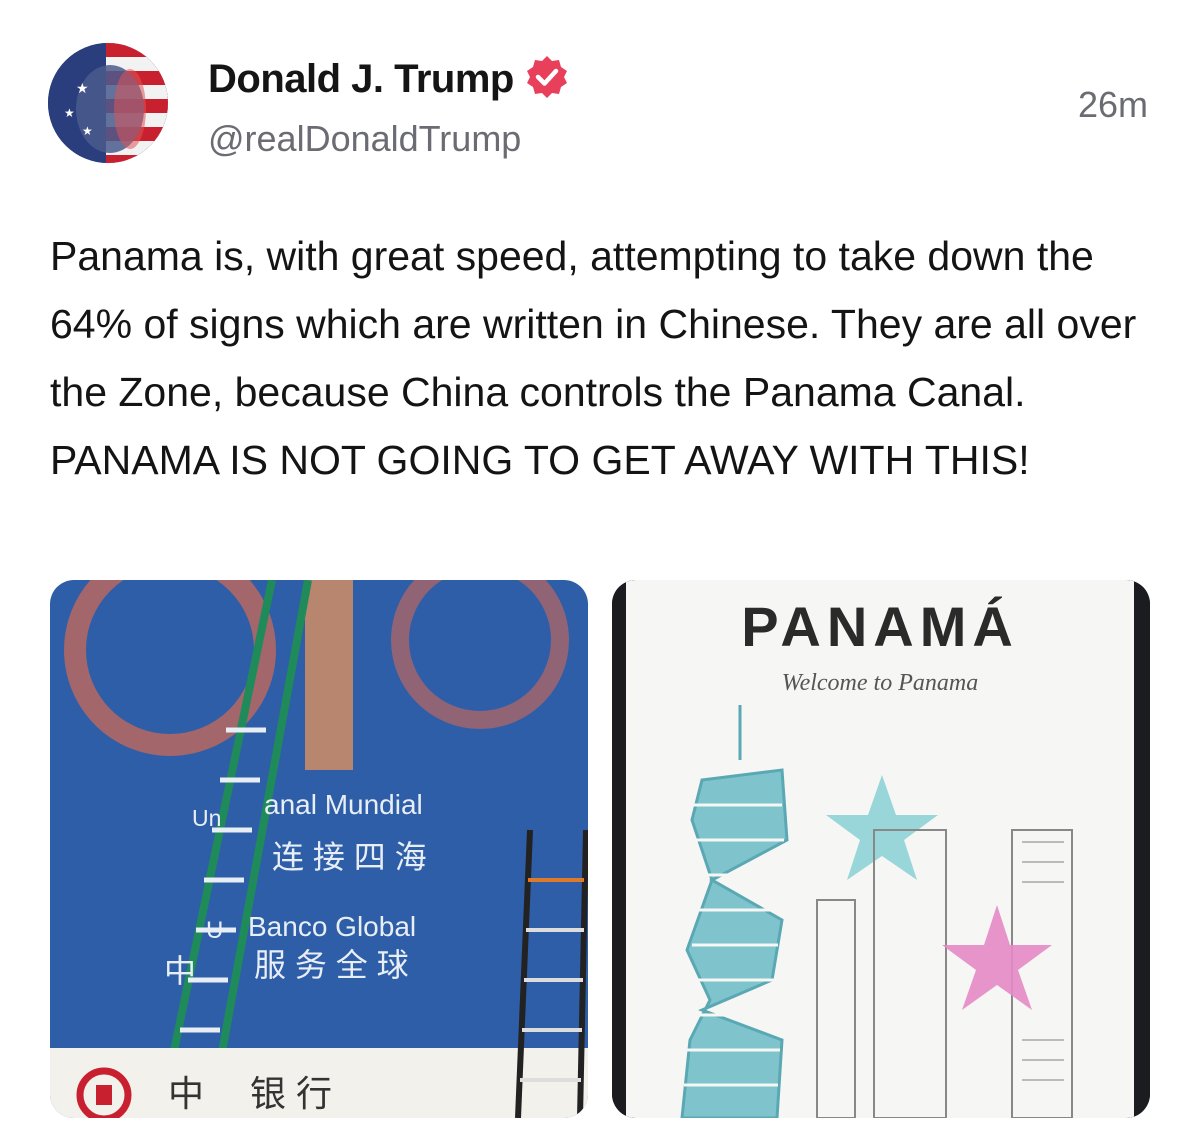 This screenshot has width=1200, height=1137. Describe the element at coordinates (880, 626) in the screenshot. I see `sign-title: PANAMÁ` at that location.